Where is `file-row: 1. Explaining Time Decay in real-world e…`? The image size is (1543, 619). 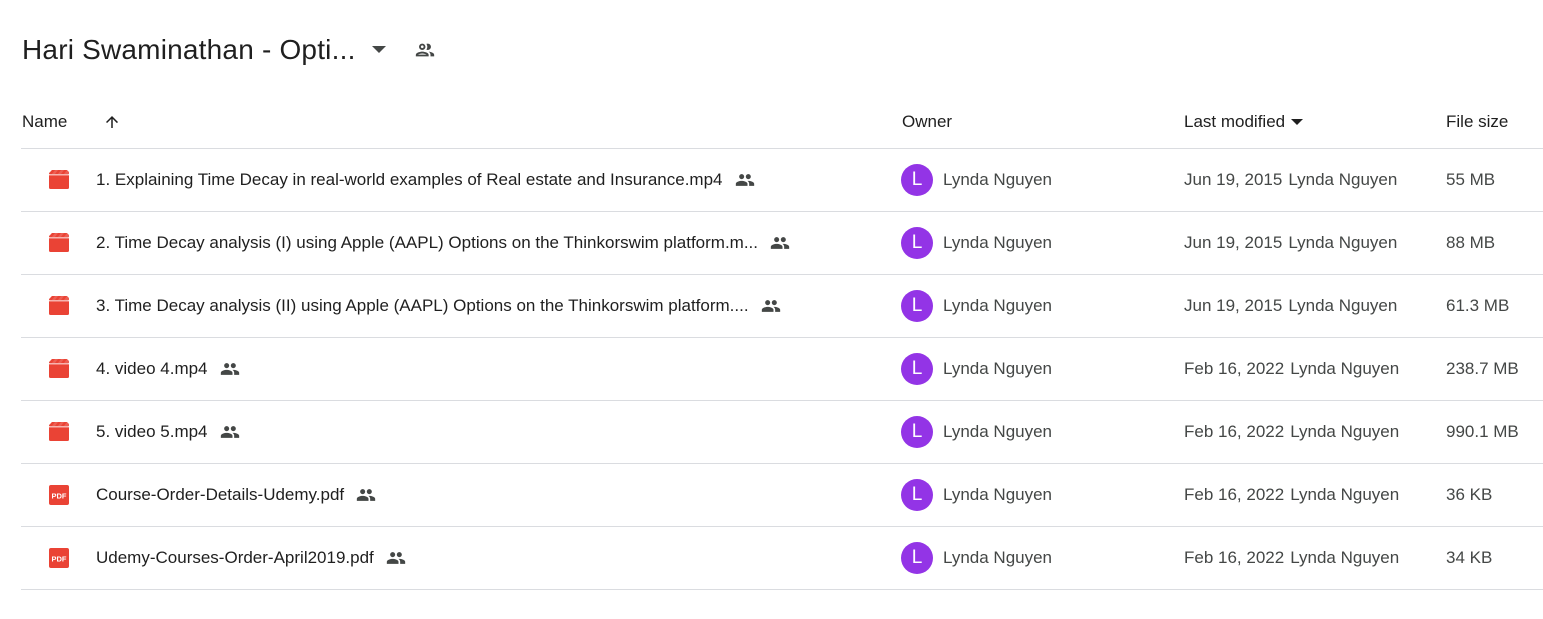 file-row: 1. Explaining Time Decay in real-world e… is located at coordinates (782, 180).